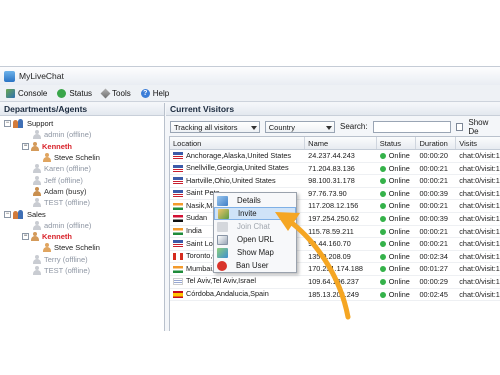 The width and height of the screenshot is (500, 375). Describe the element at coordinates (238, 143) in the screenshot. I see `column-location: Location` at that location.